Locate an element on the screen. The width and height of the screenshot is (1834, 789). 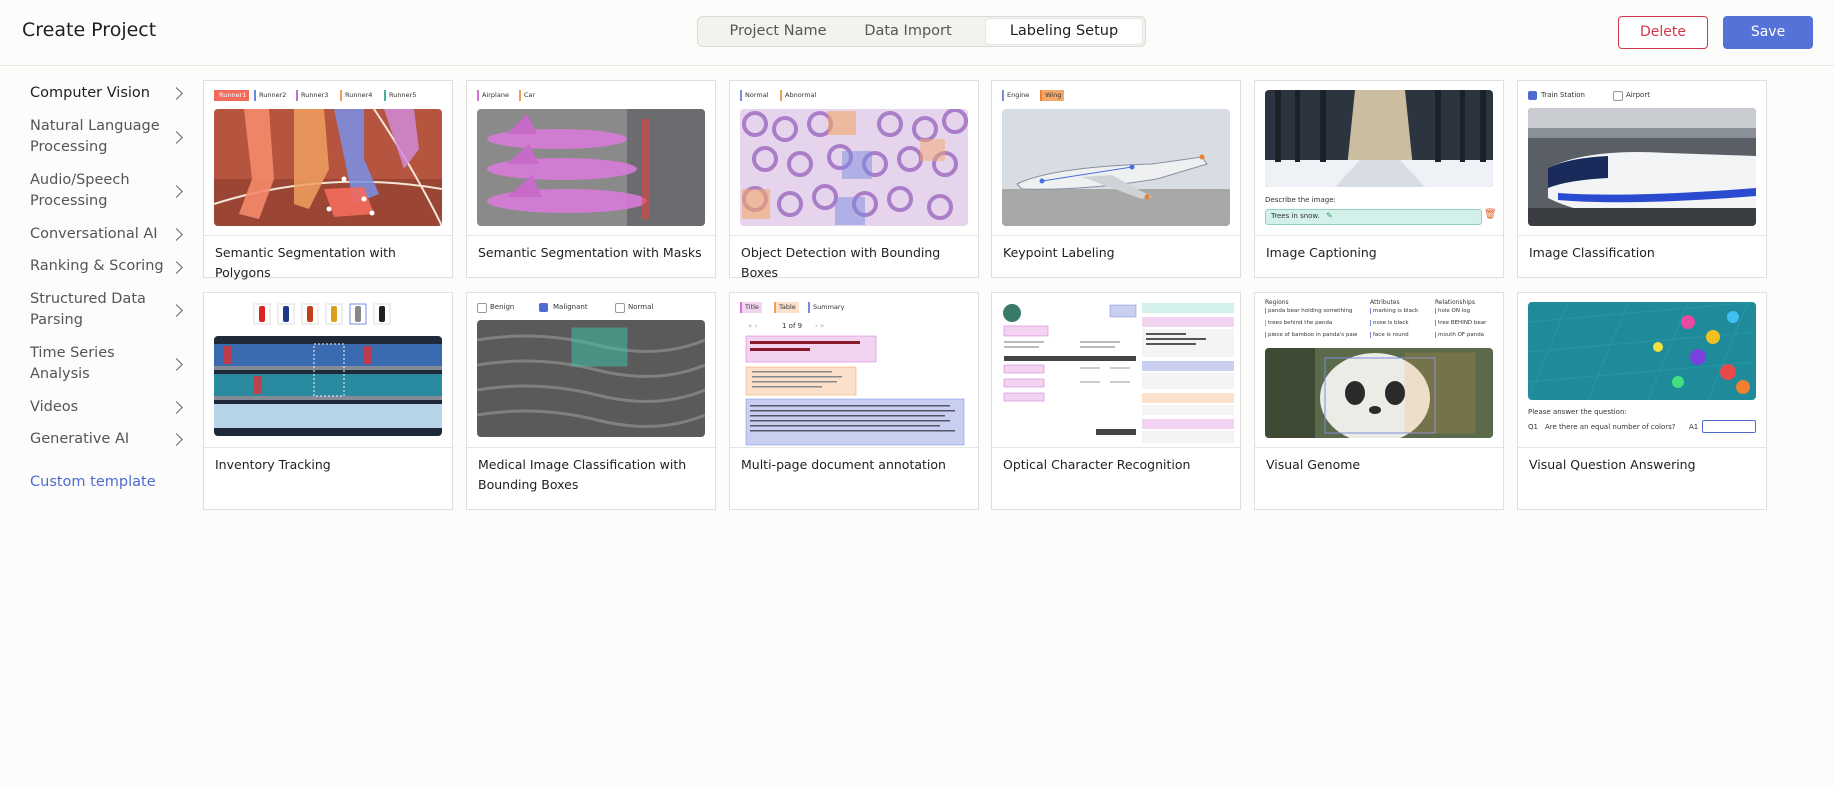
template-thumbnail: Title Table Summary « ‹ 1 of 9 › » is located at coordinates (854, 370).